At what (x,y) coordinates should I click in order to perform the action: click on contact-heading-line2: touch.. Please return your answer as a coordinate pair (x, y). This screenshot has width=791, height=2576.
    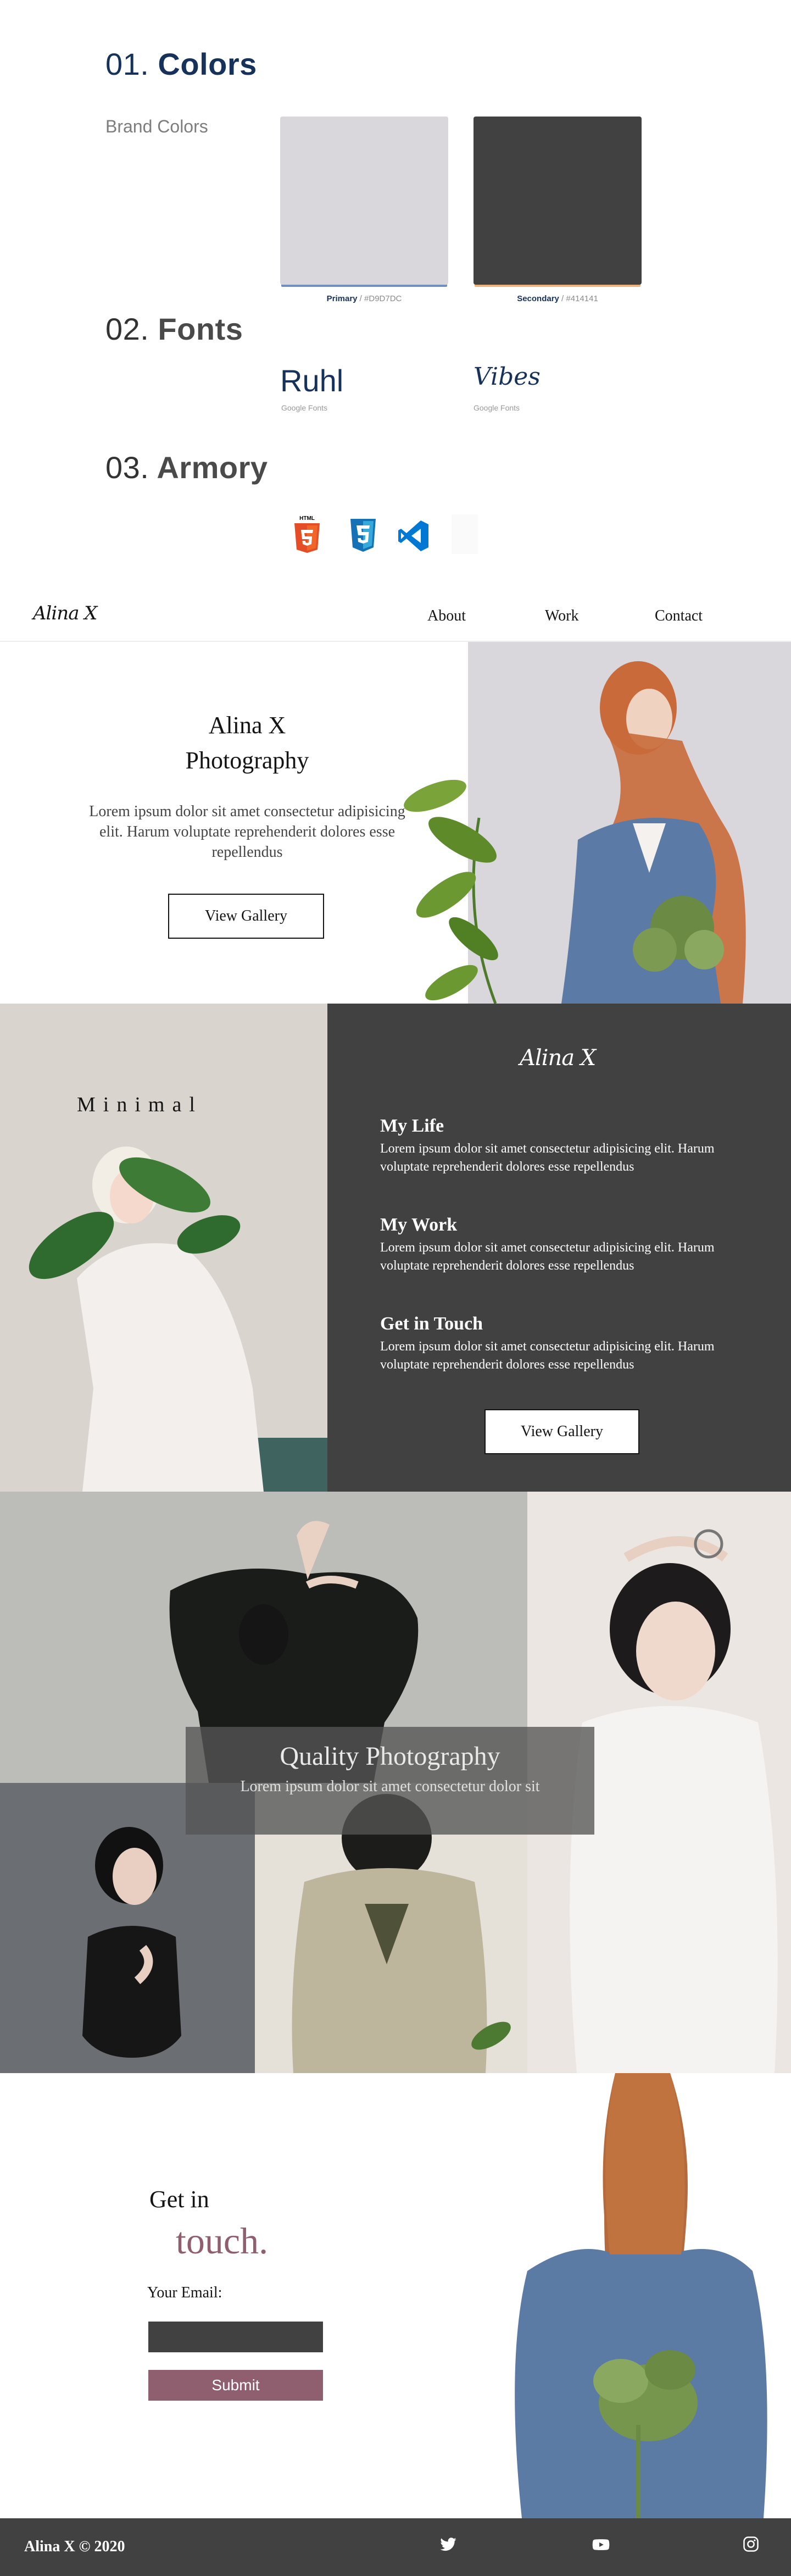
    Looking at the image, I should click on (222, 2241).